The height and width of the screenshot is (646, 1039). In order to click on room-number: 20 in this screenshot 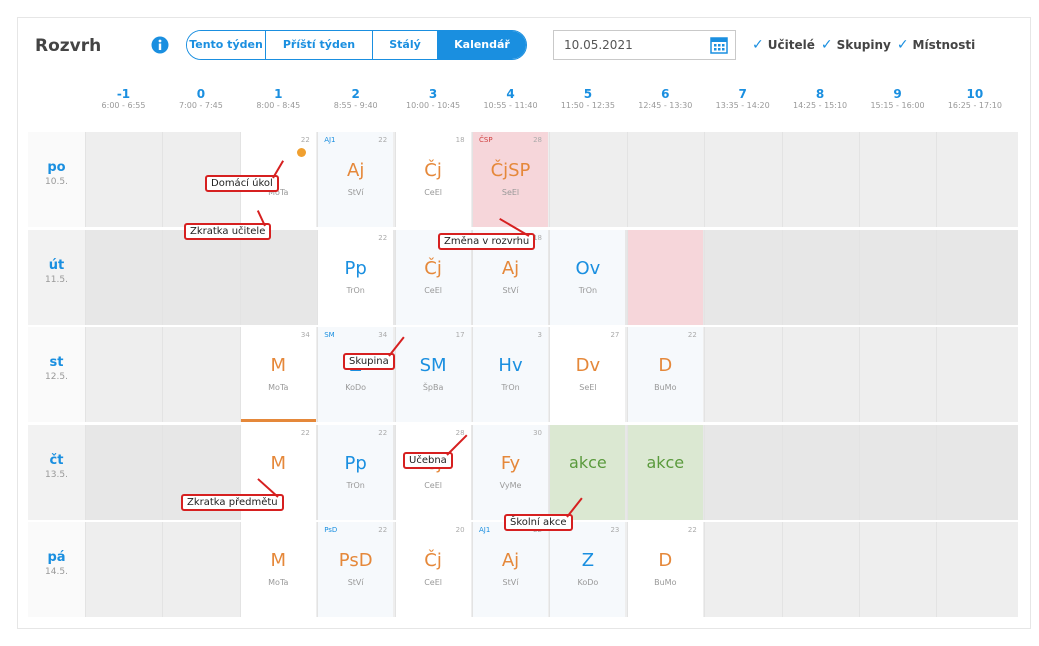, I will do `click(460, 530)`.